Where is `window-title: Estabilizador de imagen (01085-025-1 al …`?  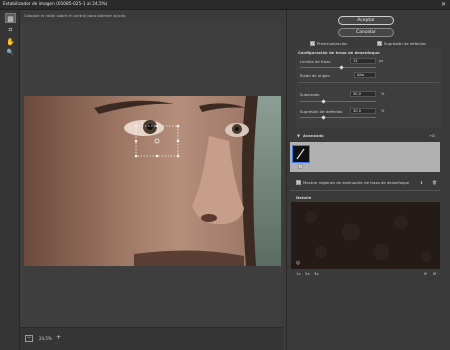
window-title: Estabilizador de imagen (01085-025-1 al … is located at coordinates (55, 4).